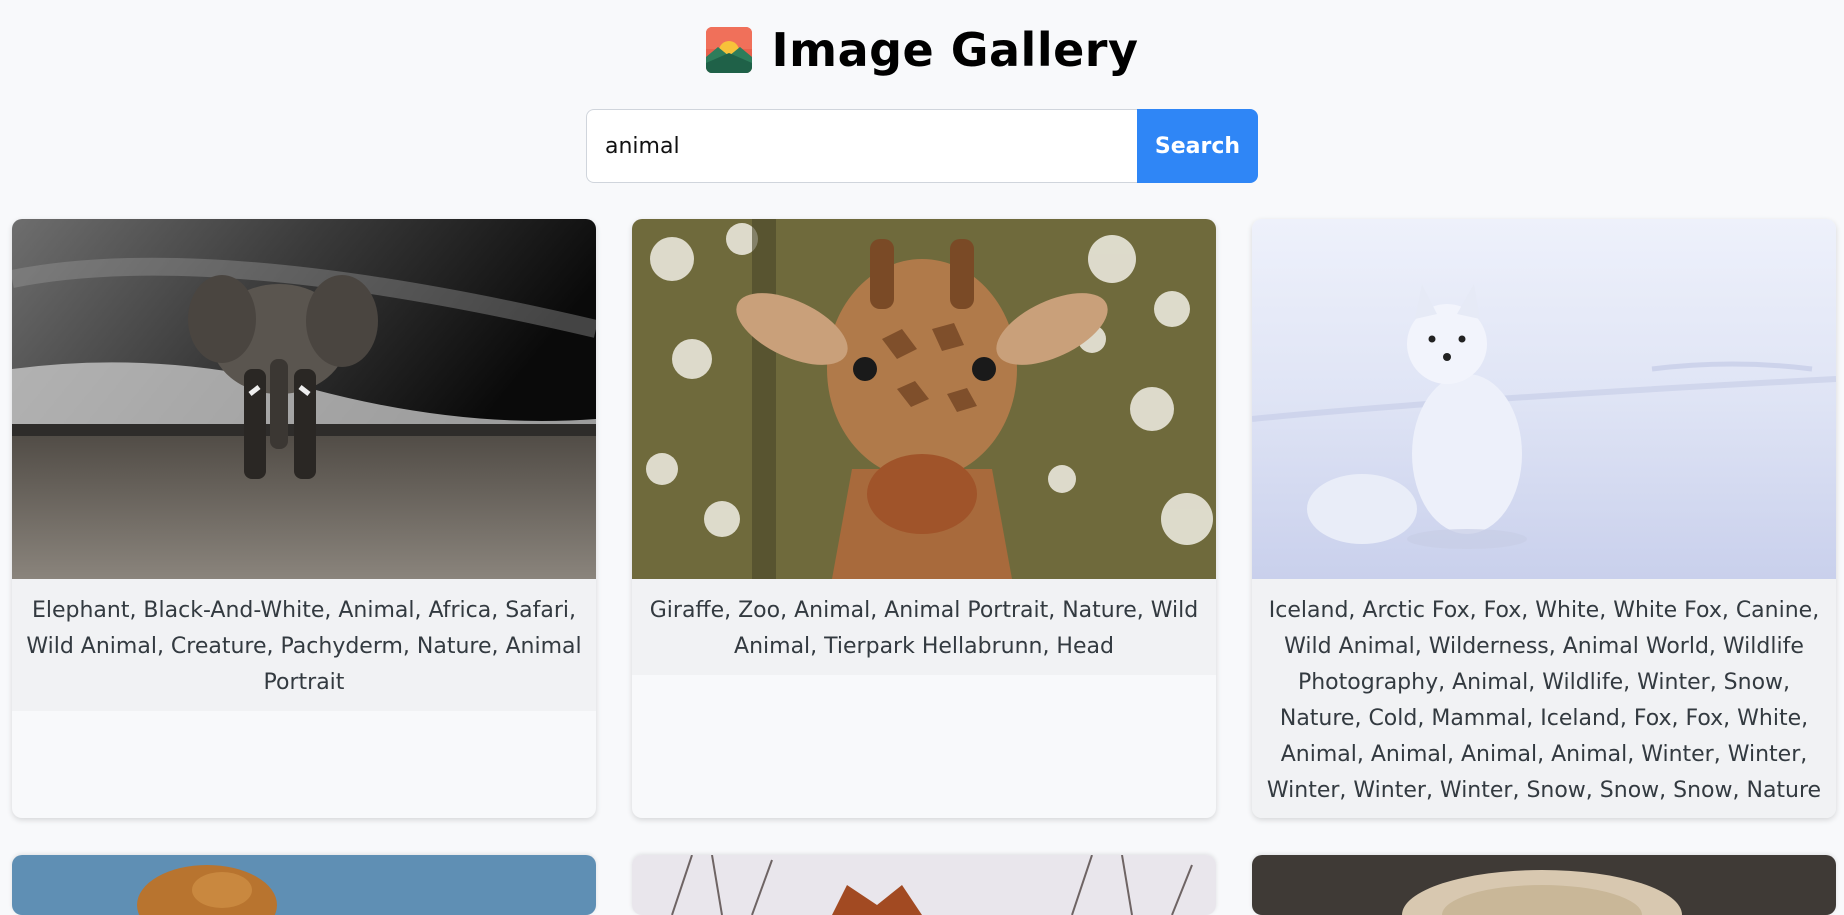  Describe the element at coordinates (304, 399) in the screenshot. I see `elephant-image` at that location.